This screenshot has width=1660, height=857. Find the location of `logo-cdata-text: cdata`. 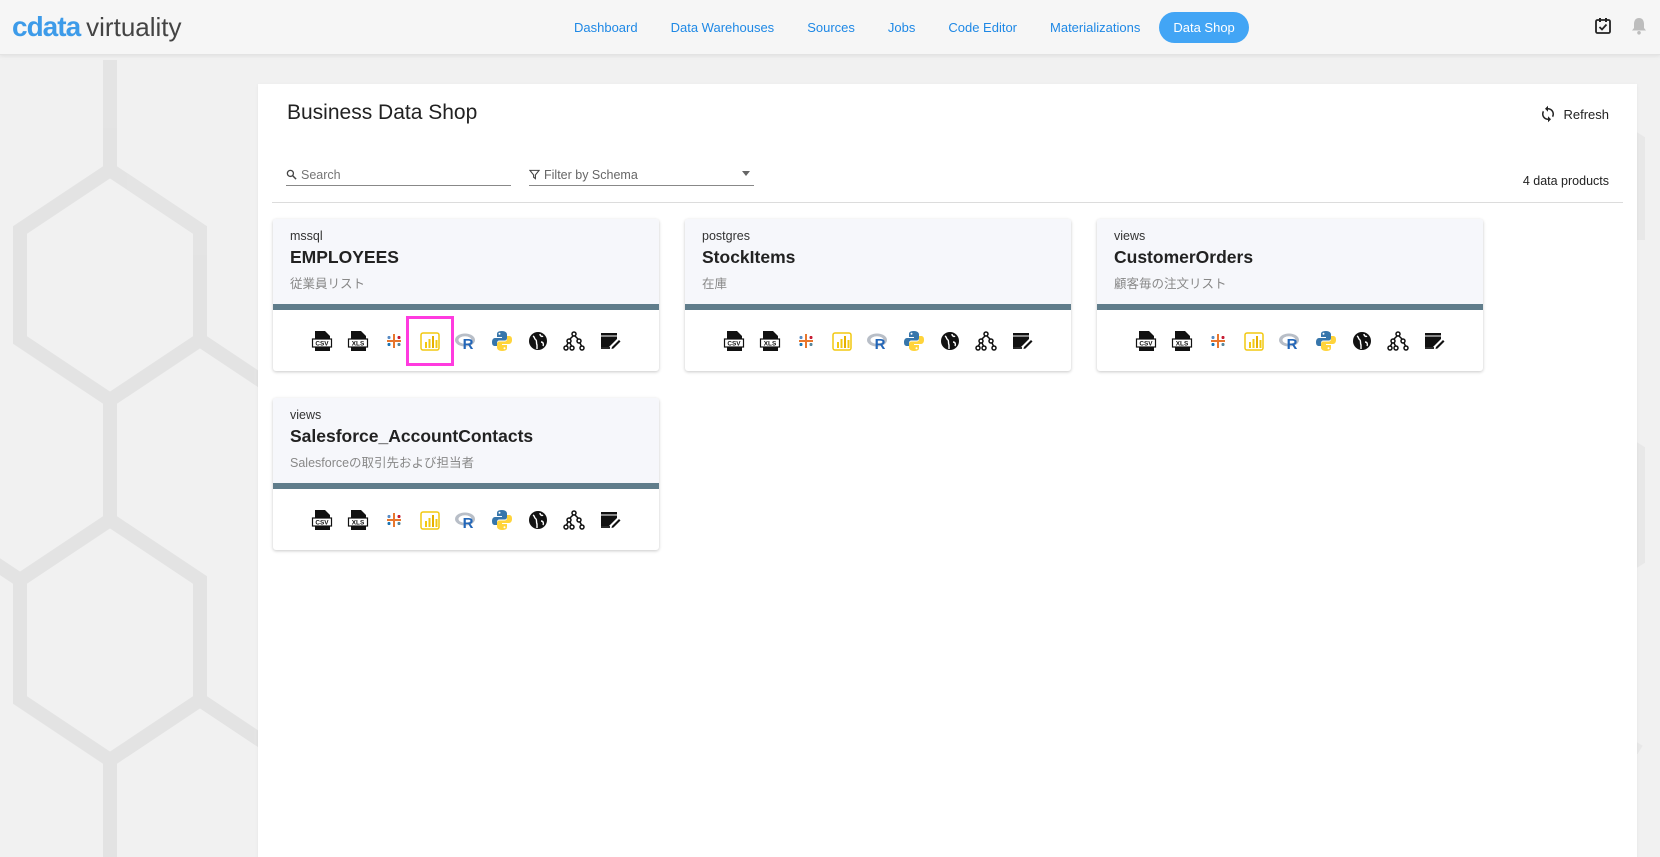

logo-cdata-text: cdata is located at coordinates (46, 26).